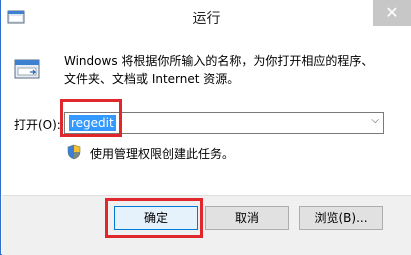 The height and width of the screenshot is (255, 411). What do you see at coordinates (37, 125) in the screenshot?
I see `open-label: 打开(O):` at bounding box center [37, 125].